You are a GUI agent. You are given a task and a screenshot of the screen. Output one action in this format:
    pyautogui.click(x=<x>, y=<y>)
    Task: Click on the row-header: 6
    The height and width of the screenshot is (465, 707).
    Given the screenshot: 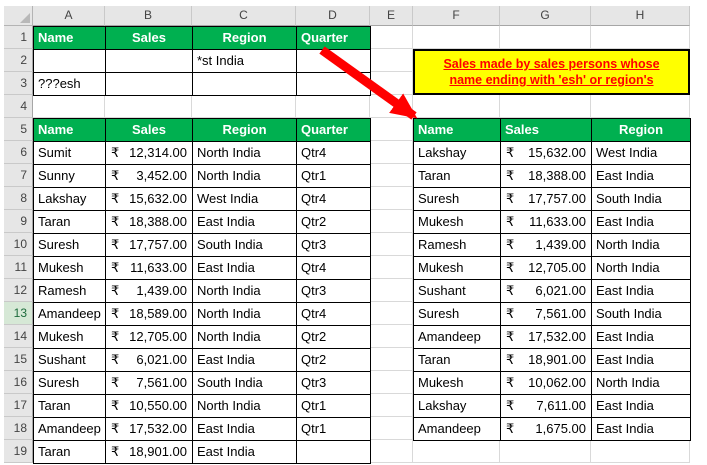 What is the action you would take?
    pyautogui.click(x=18, y=152)
    